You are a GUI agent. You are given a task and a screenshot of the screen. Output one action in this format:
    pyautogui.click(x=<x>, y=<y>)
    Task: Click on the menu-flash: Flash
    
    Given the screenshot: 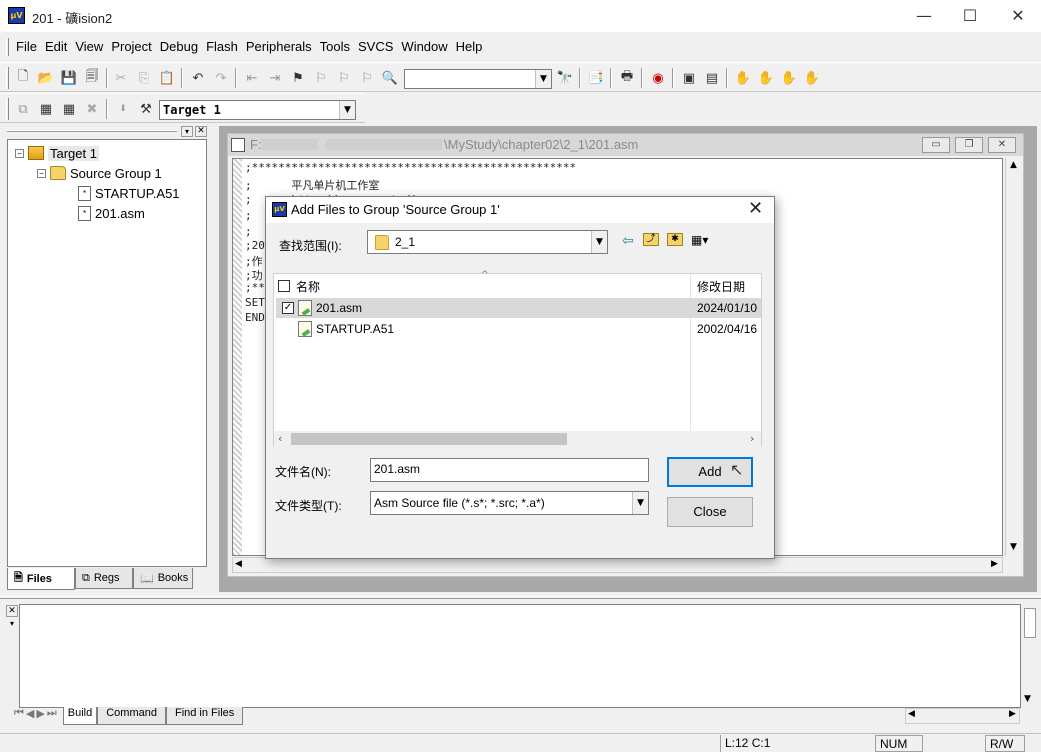 What is the action you would take?
    pyautogui.click(x=222, y=46)
    